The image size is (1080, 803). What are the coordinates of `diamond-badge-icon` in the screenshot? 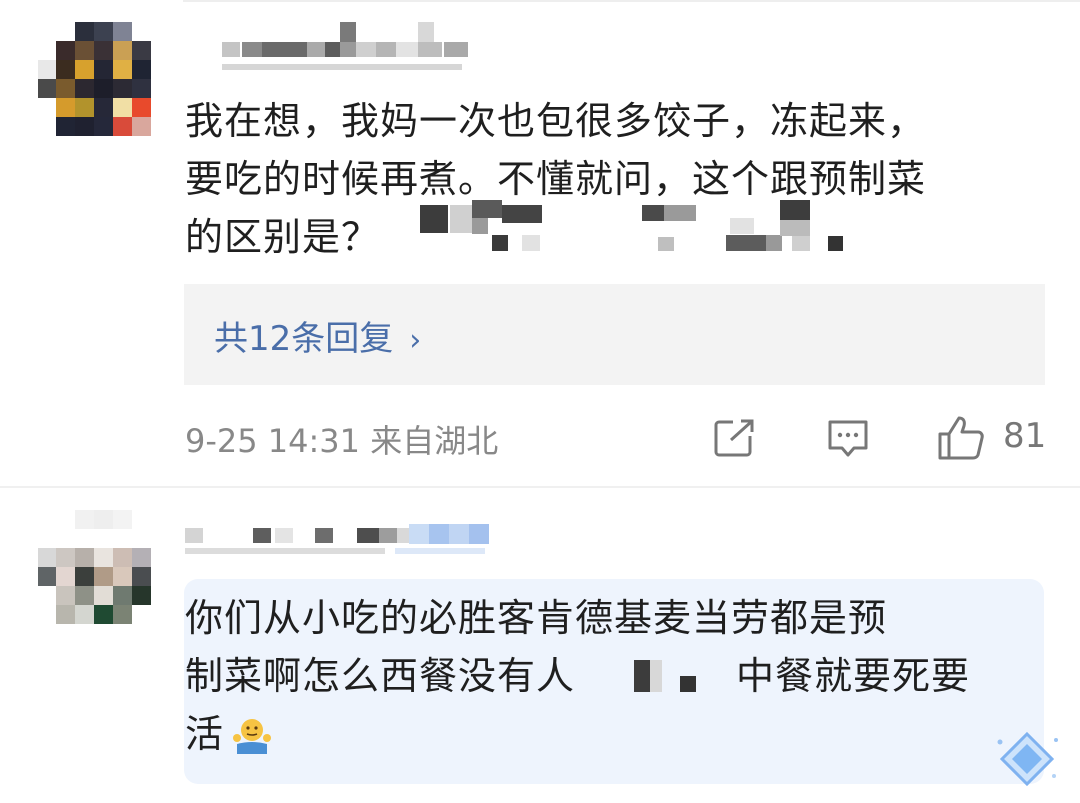 It's located at (1027, 759).